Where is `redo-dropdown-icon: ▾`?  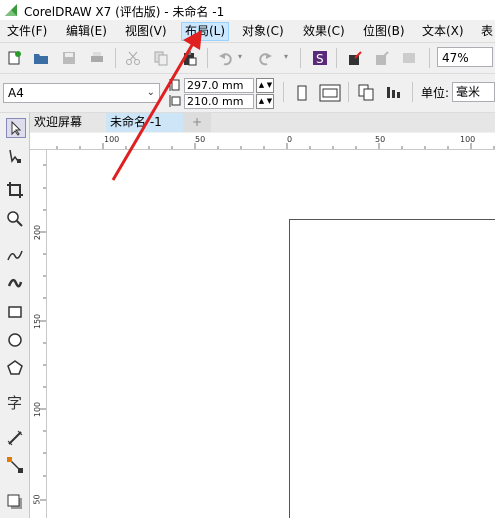 redo-dropdown-icon: ▾ is located at coordinates (286, 56).